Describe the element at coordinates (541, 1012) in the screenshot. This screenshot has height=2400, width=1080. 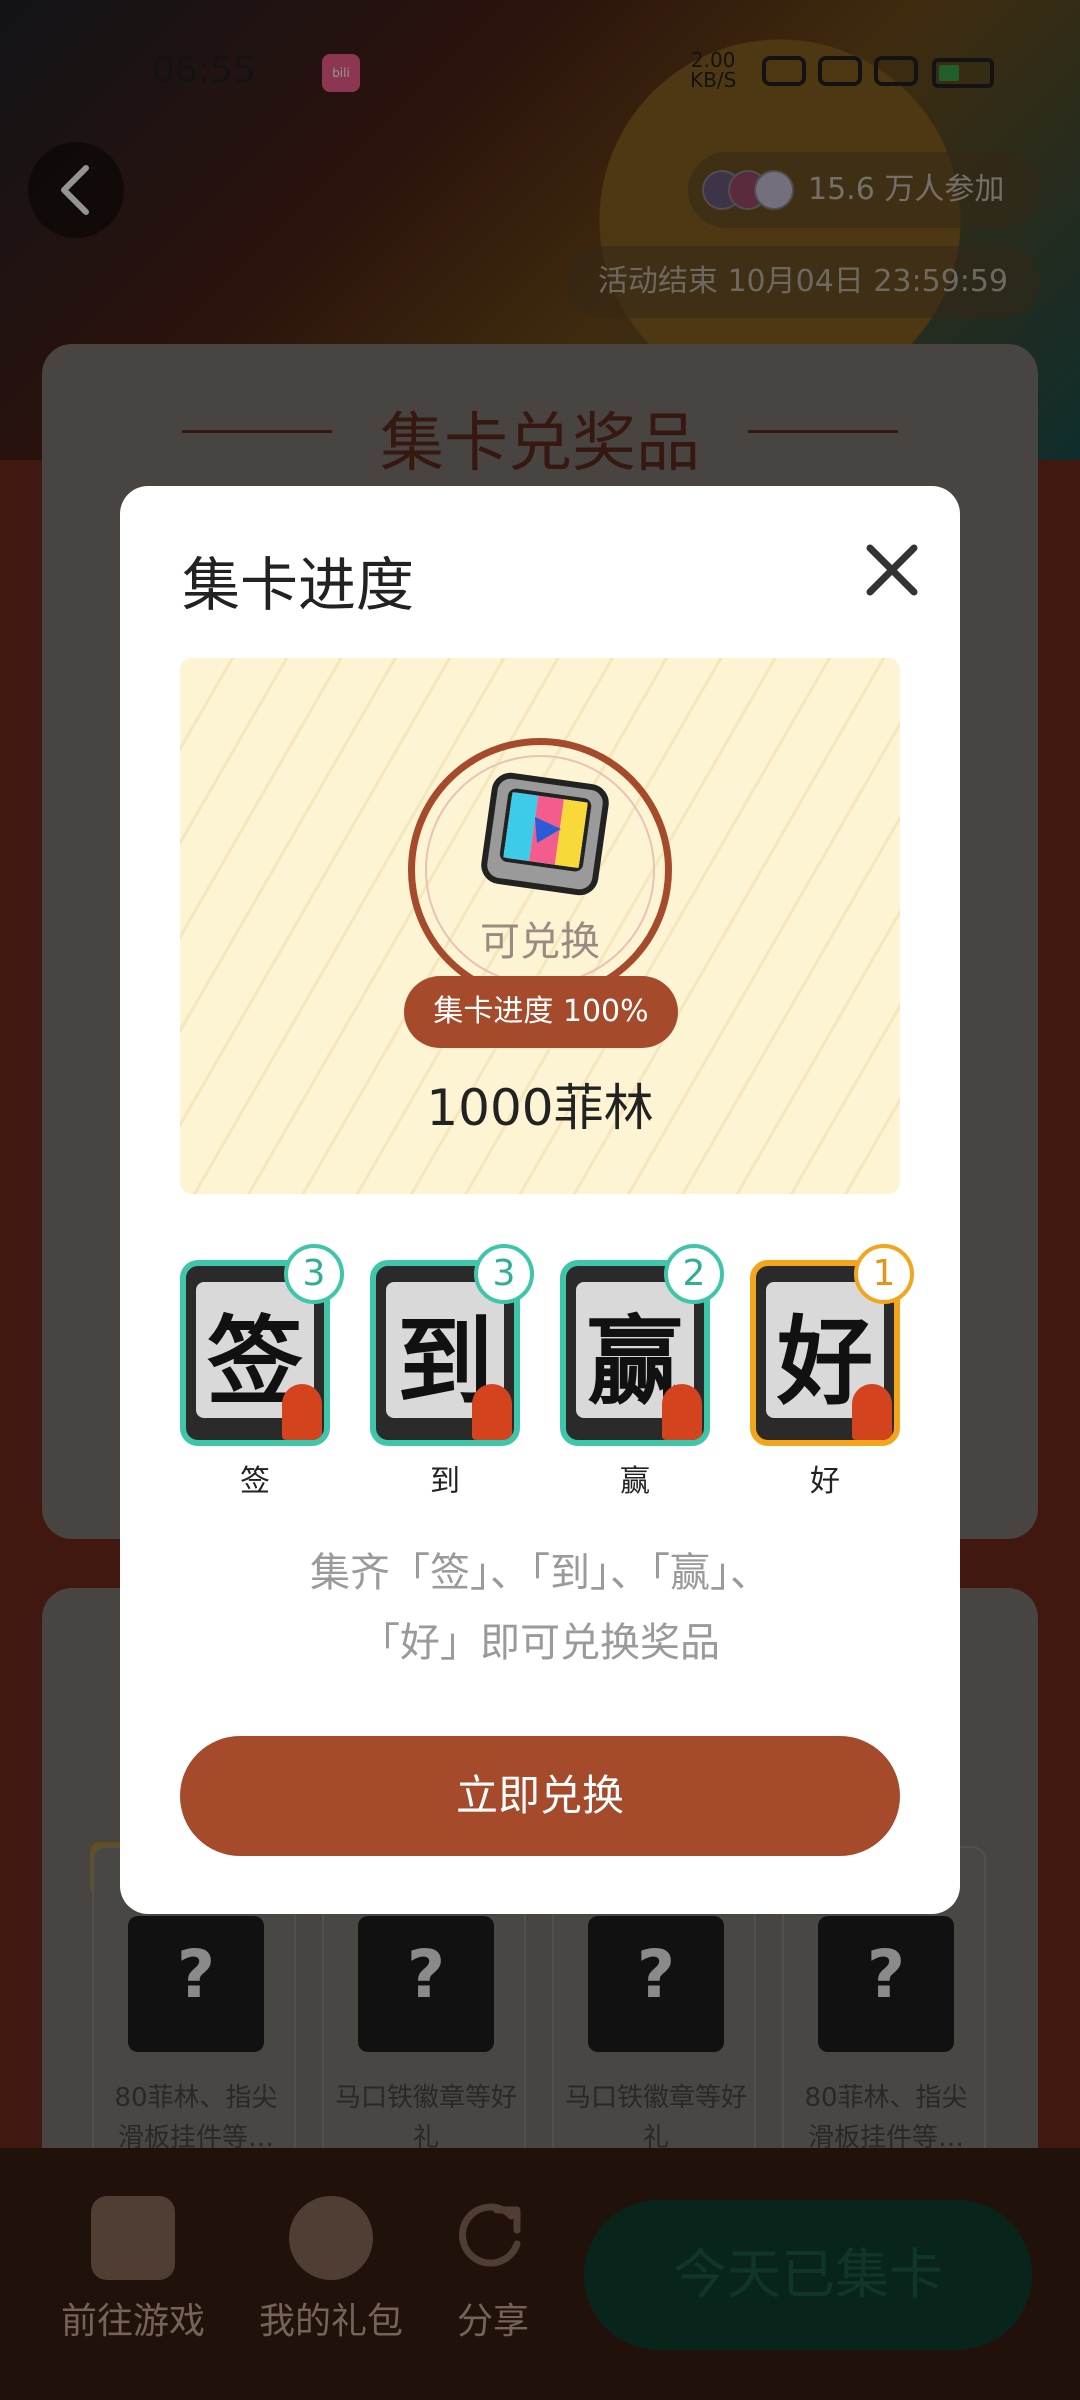
I see `card-progress-badge: 集卡进度 100%` at that location.